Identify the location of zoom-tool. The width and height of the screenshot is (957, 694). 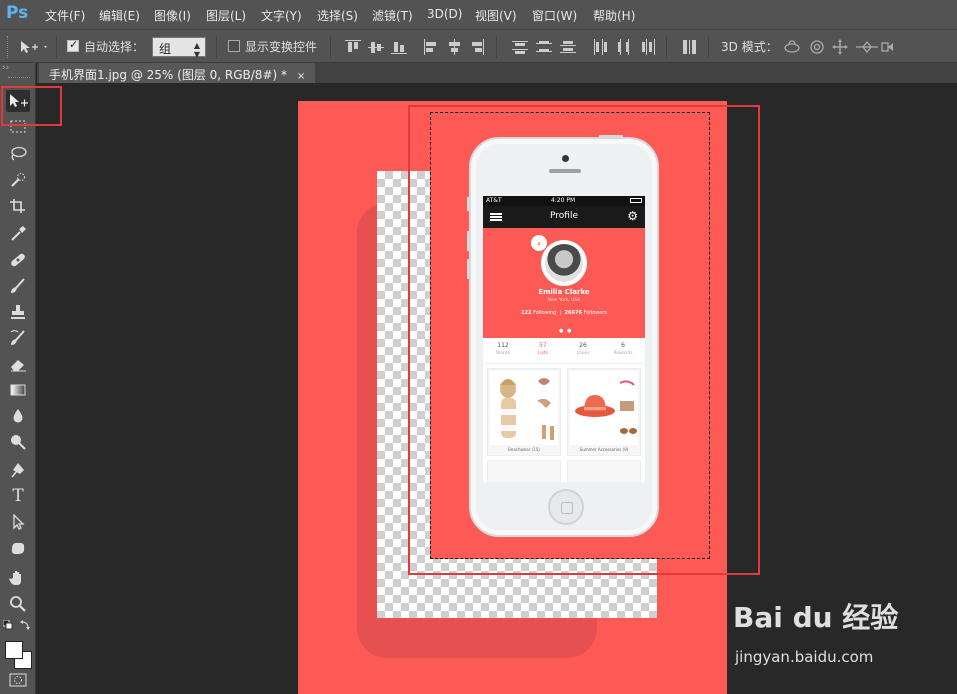
(18, 604).